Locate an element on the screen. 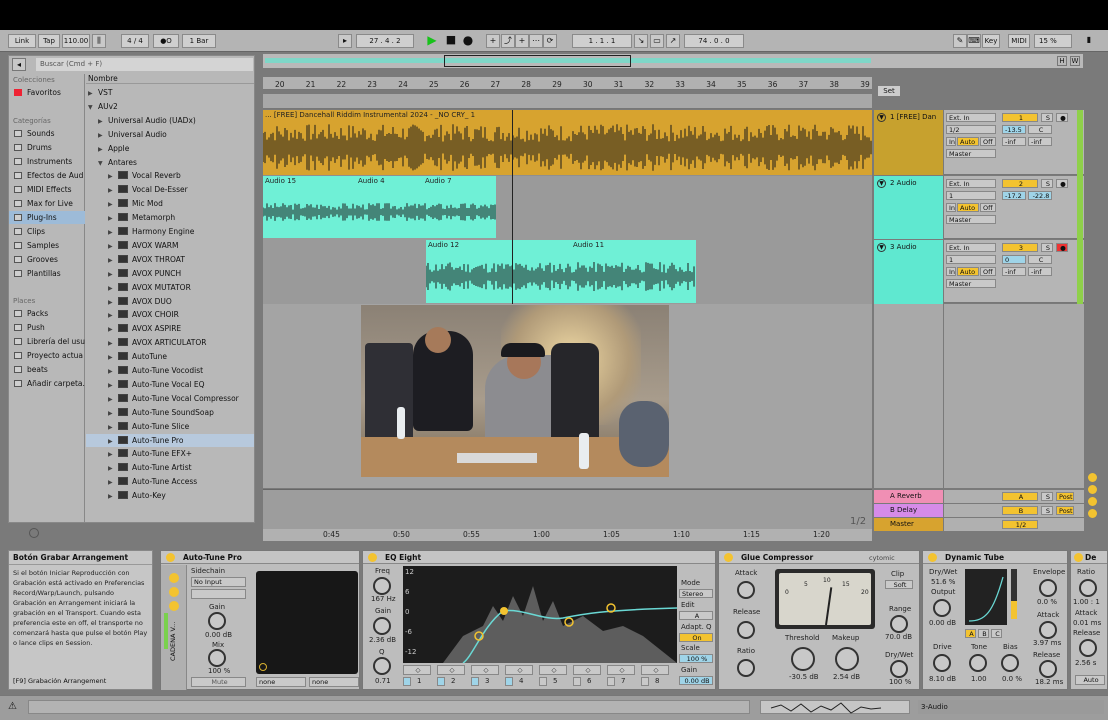 The height and width of the screenshot is (720, 1108). makeup-value: 2.54 dB is located at coordinates (846, 677).